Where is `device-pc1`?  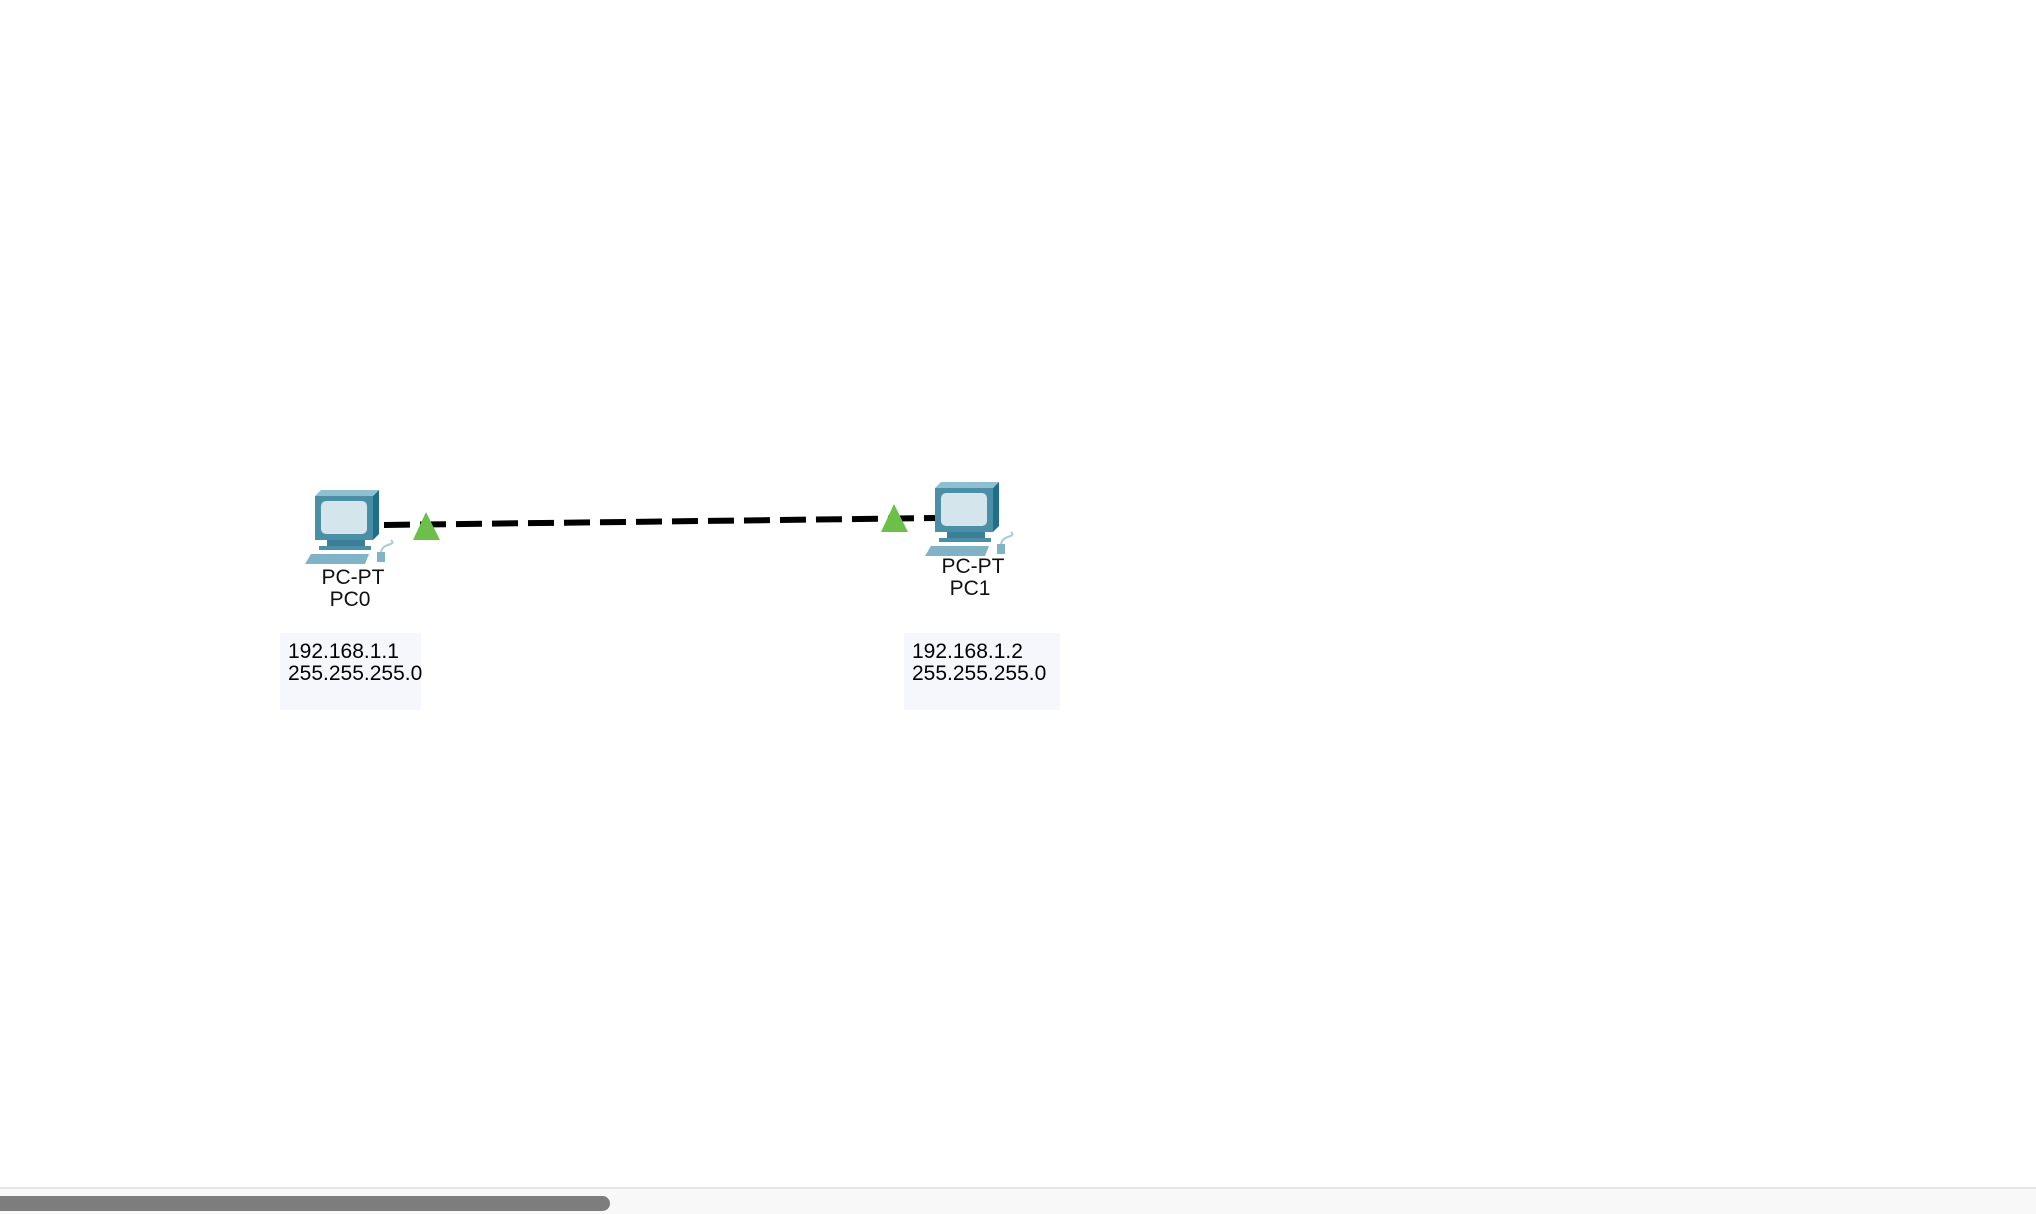
device-pc1 is located at coordinates (971, 522).